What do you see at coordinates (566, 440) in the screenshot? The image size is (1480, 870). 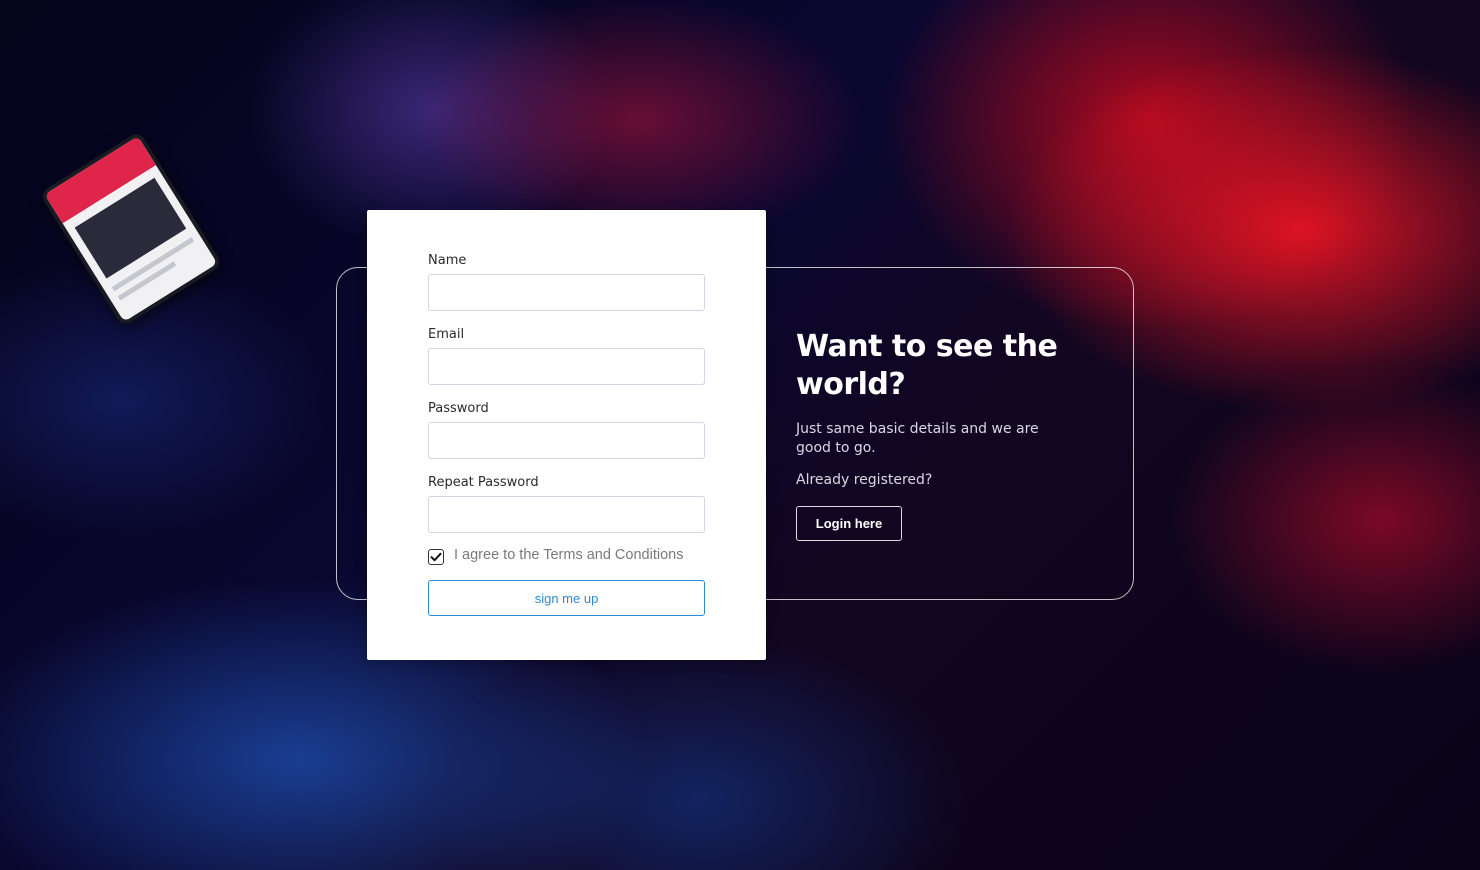 I see `password-input` at bounding box center [566, 440].